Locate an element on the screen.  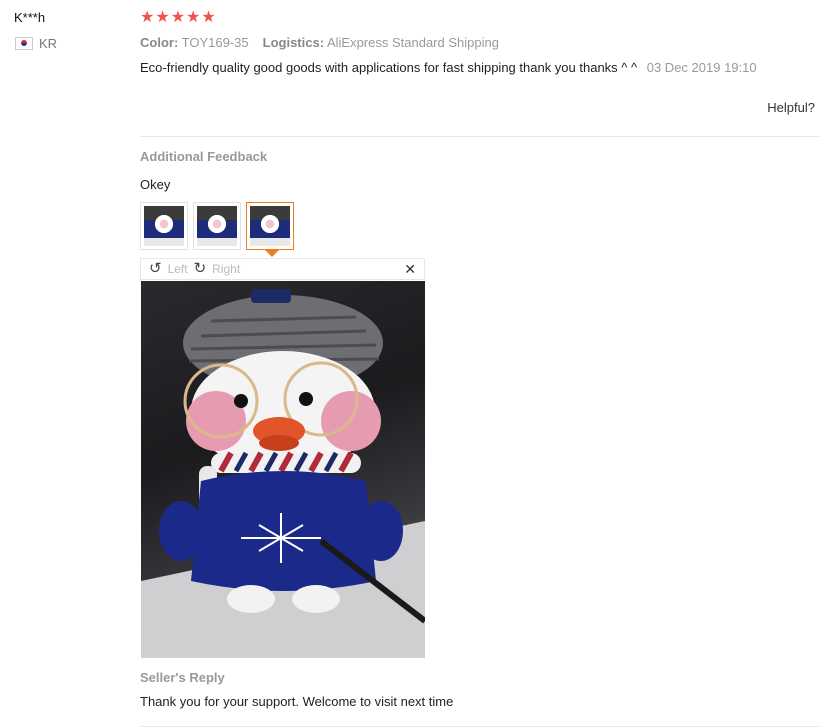
rotate-left-label: Left is located at coordinates (178, 269).